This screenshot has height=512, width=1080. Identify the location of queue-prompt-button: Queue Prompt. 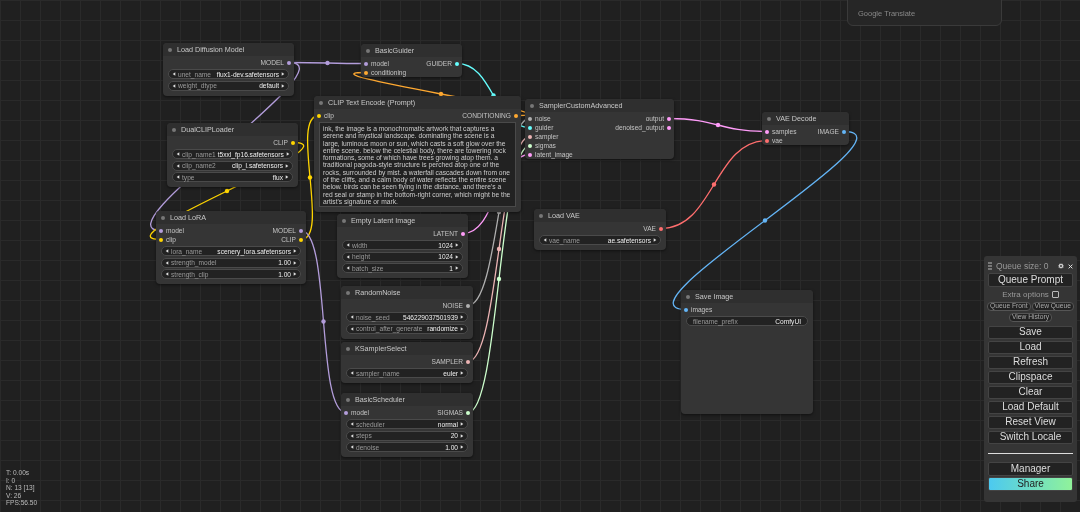
(1030, 280).